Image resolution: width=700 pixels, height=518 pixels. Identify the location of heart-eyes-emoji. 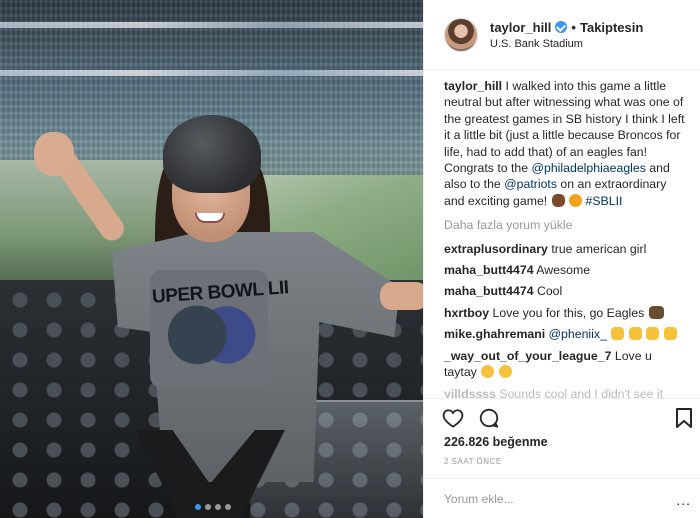
(488, 372).